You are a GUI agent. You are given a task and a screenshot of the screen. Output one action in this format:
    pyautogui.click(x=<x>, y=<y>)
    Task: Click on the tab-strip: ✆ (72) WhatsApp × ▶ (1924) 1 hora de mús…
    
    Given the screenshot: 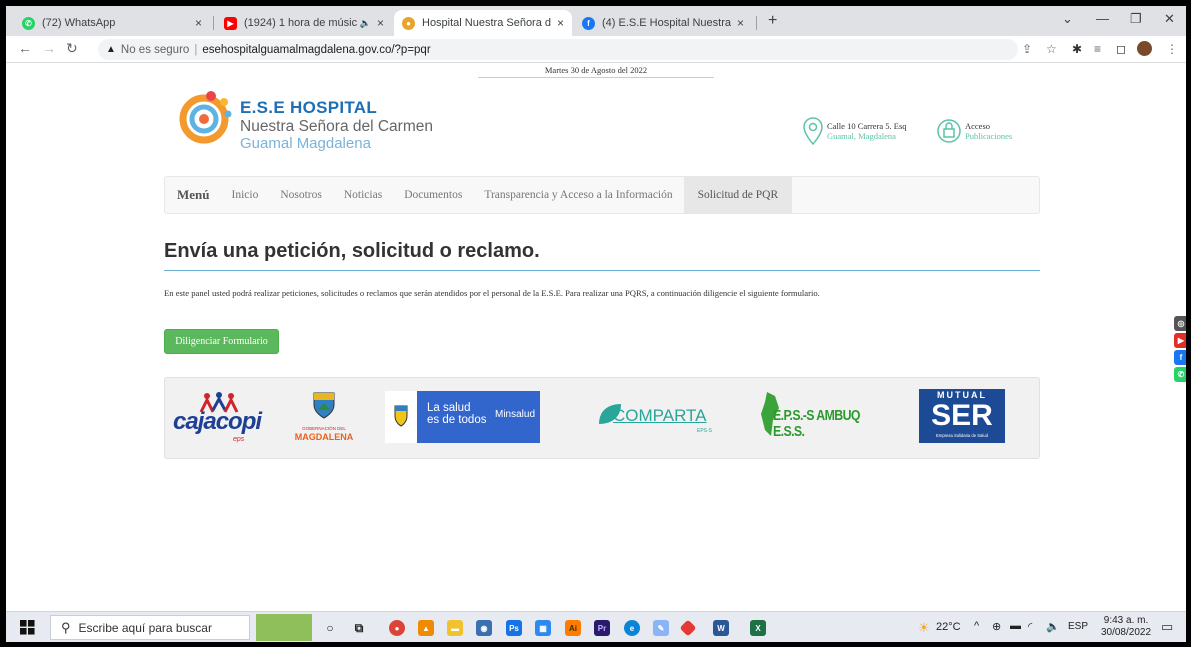 What is the action you would take?
    pyautogui.click(x=596, y=21)
    